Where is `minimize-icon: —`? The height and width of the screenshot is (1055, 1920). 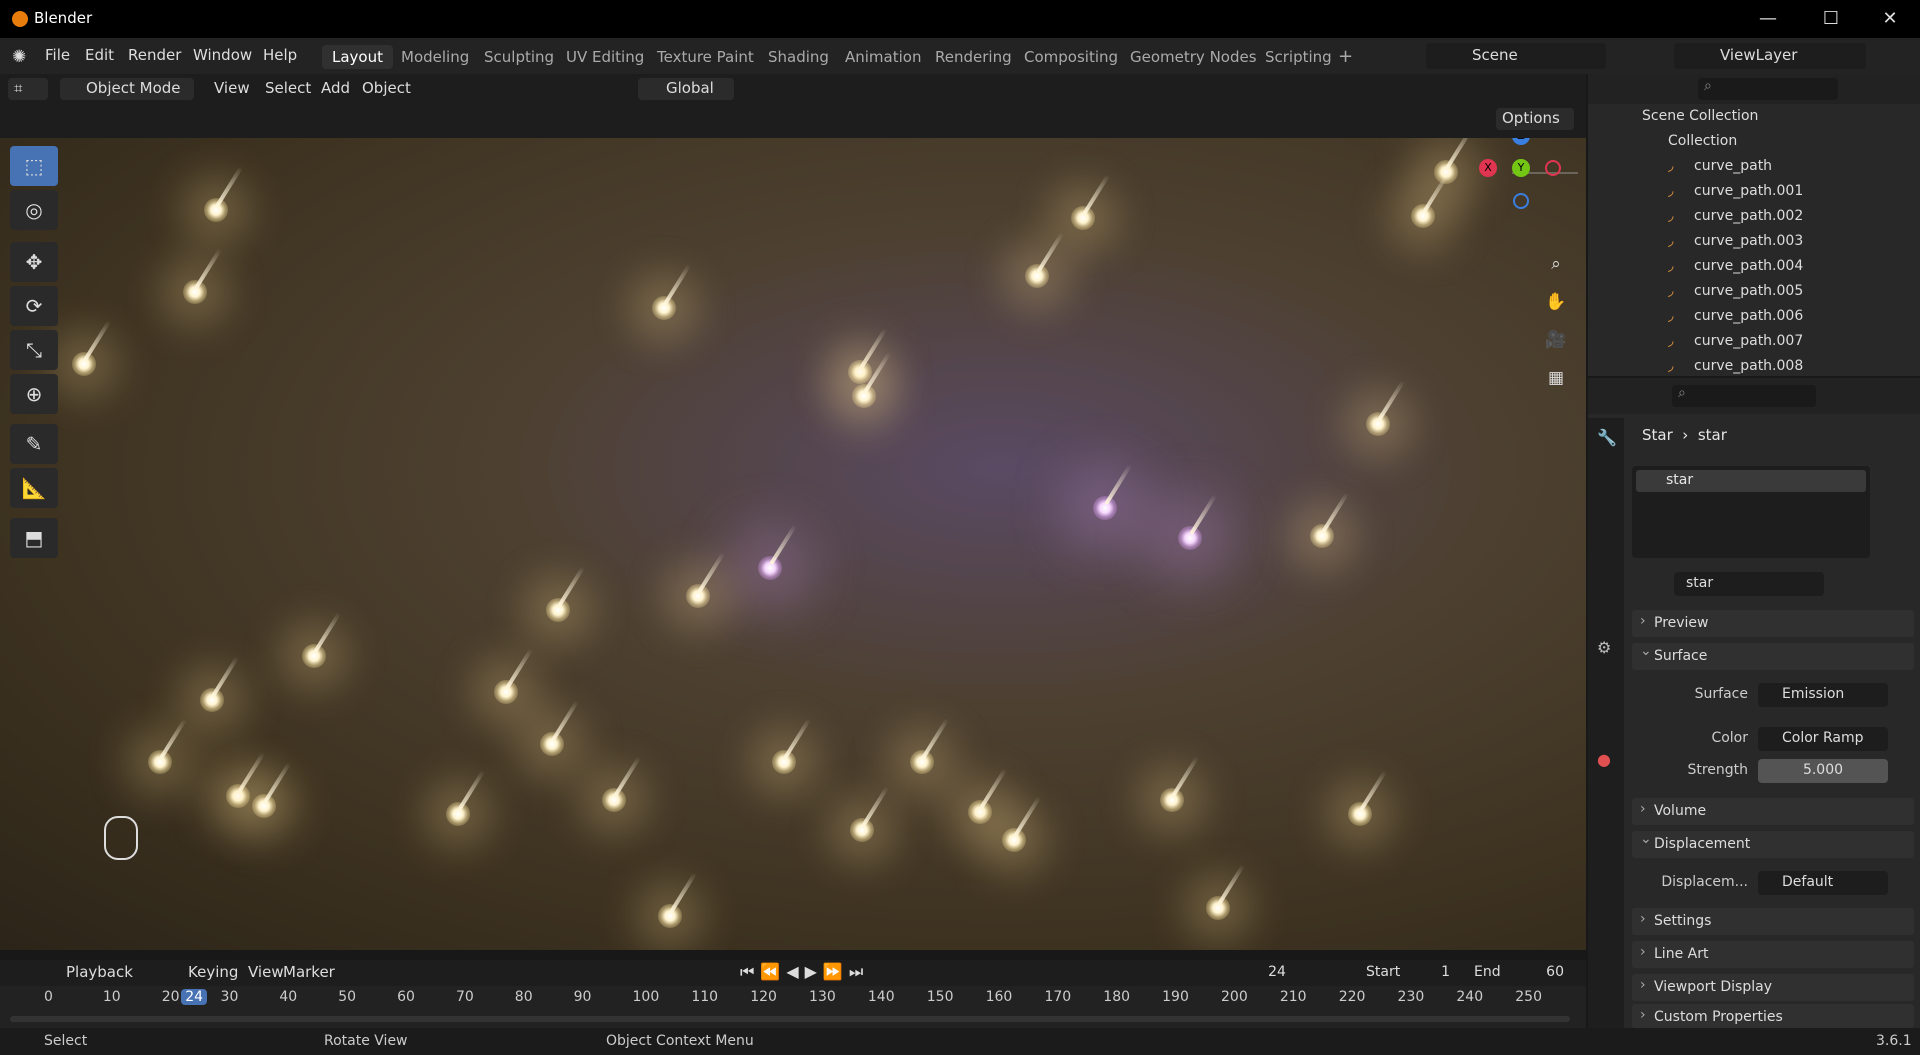 minimize-icon: — is located at coordinates (1768, 19).